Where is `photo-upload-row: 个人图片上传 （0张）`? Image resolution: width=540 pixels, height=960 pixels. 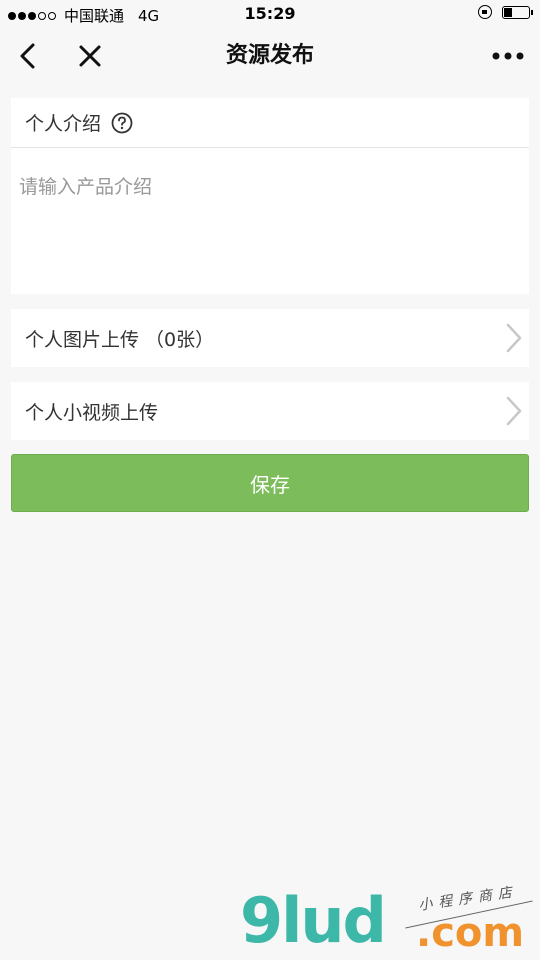 photo-upload-row: 个人图片上传 （0张） is located at coordinates (270, 338).